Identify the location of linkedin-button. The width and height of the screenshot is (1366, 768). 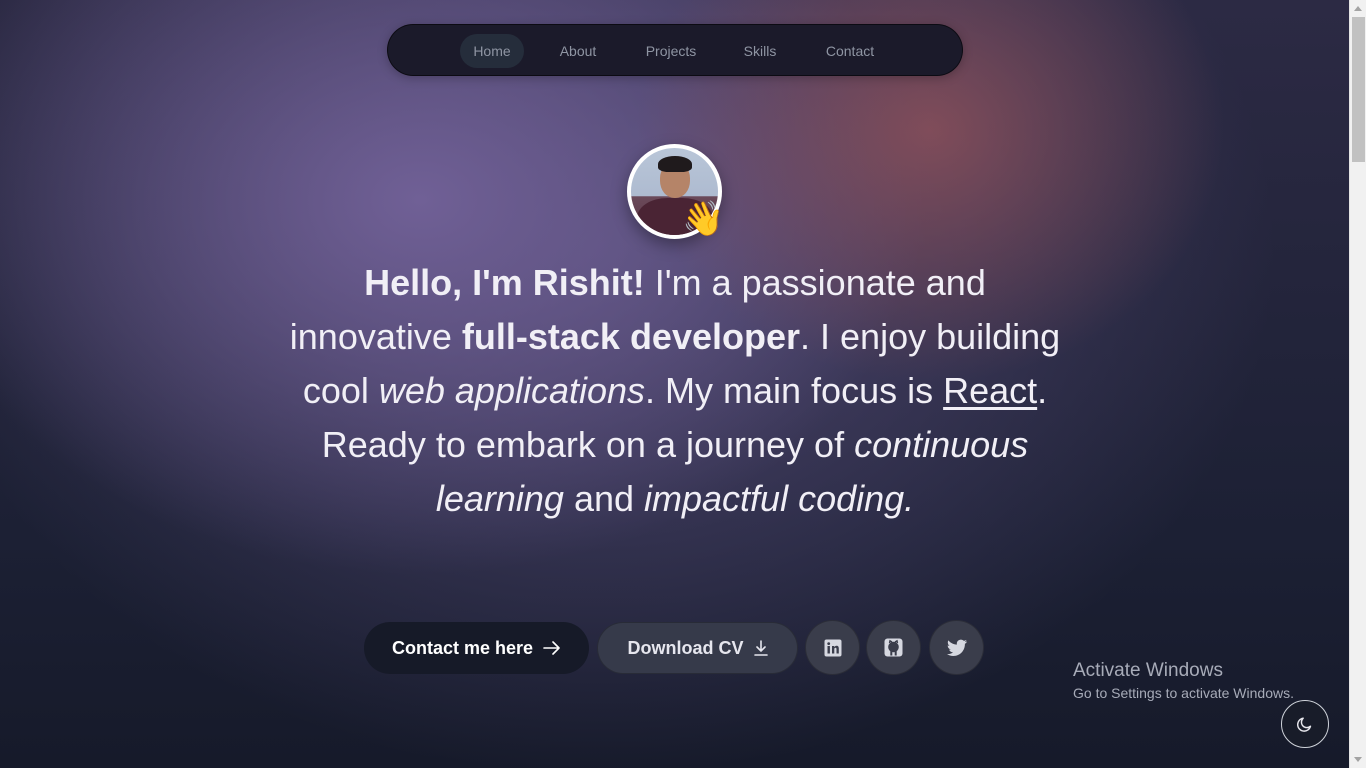
(832, 647).